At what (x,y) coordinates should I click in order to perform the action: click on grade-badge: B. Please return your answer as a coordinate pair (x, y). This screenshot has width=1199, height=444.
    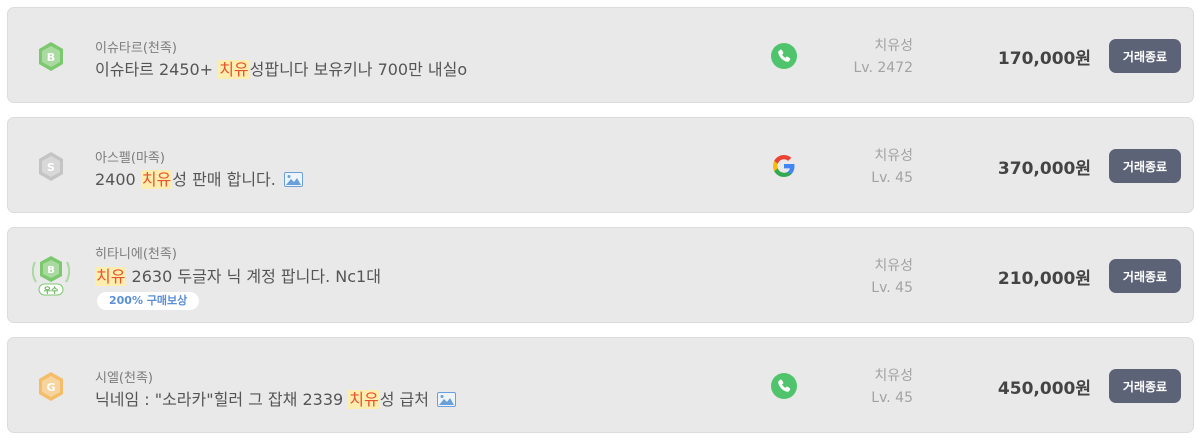
    Looking at the image, I should click on (51, 57).